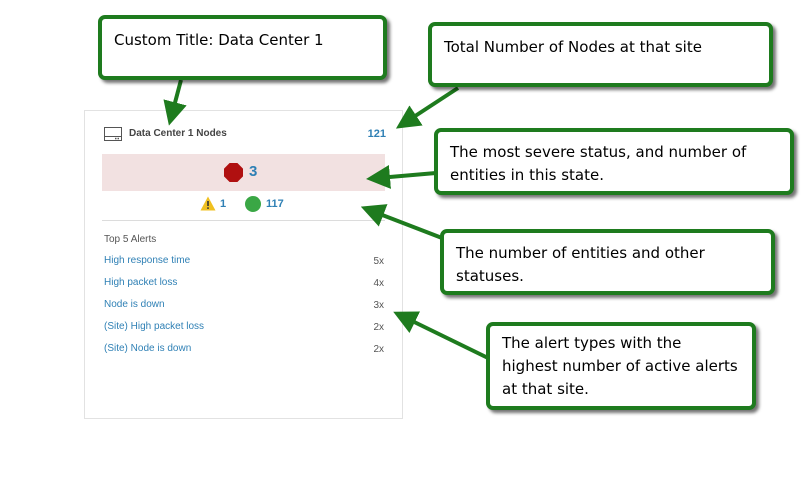 The image size is (803, 481). Describe the element at coordinates (378, 305) in the screenshot. I see `alert-count: 3x` at that location.